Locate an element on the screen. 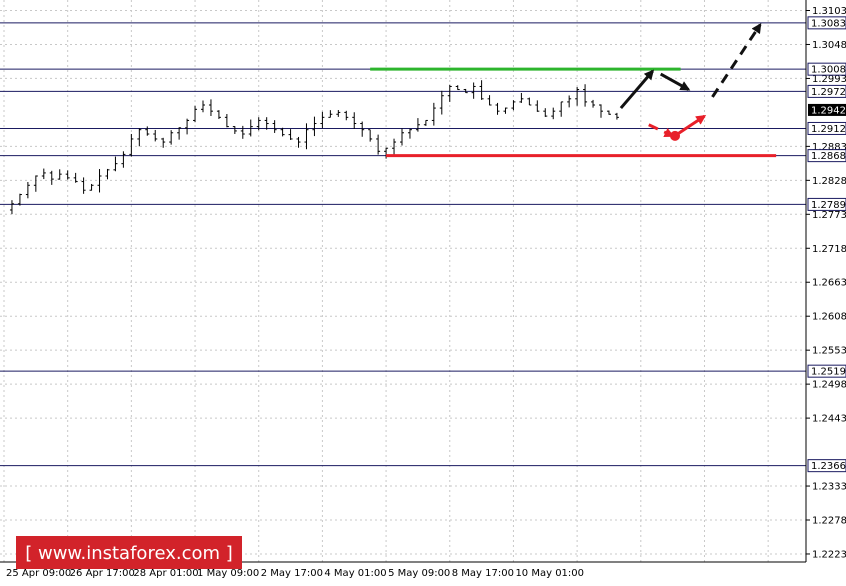 This screenshot has width=846, height=586. x-tick-label: 10 May 01:00 is located at coordinates (549, 573).